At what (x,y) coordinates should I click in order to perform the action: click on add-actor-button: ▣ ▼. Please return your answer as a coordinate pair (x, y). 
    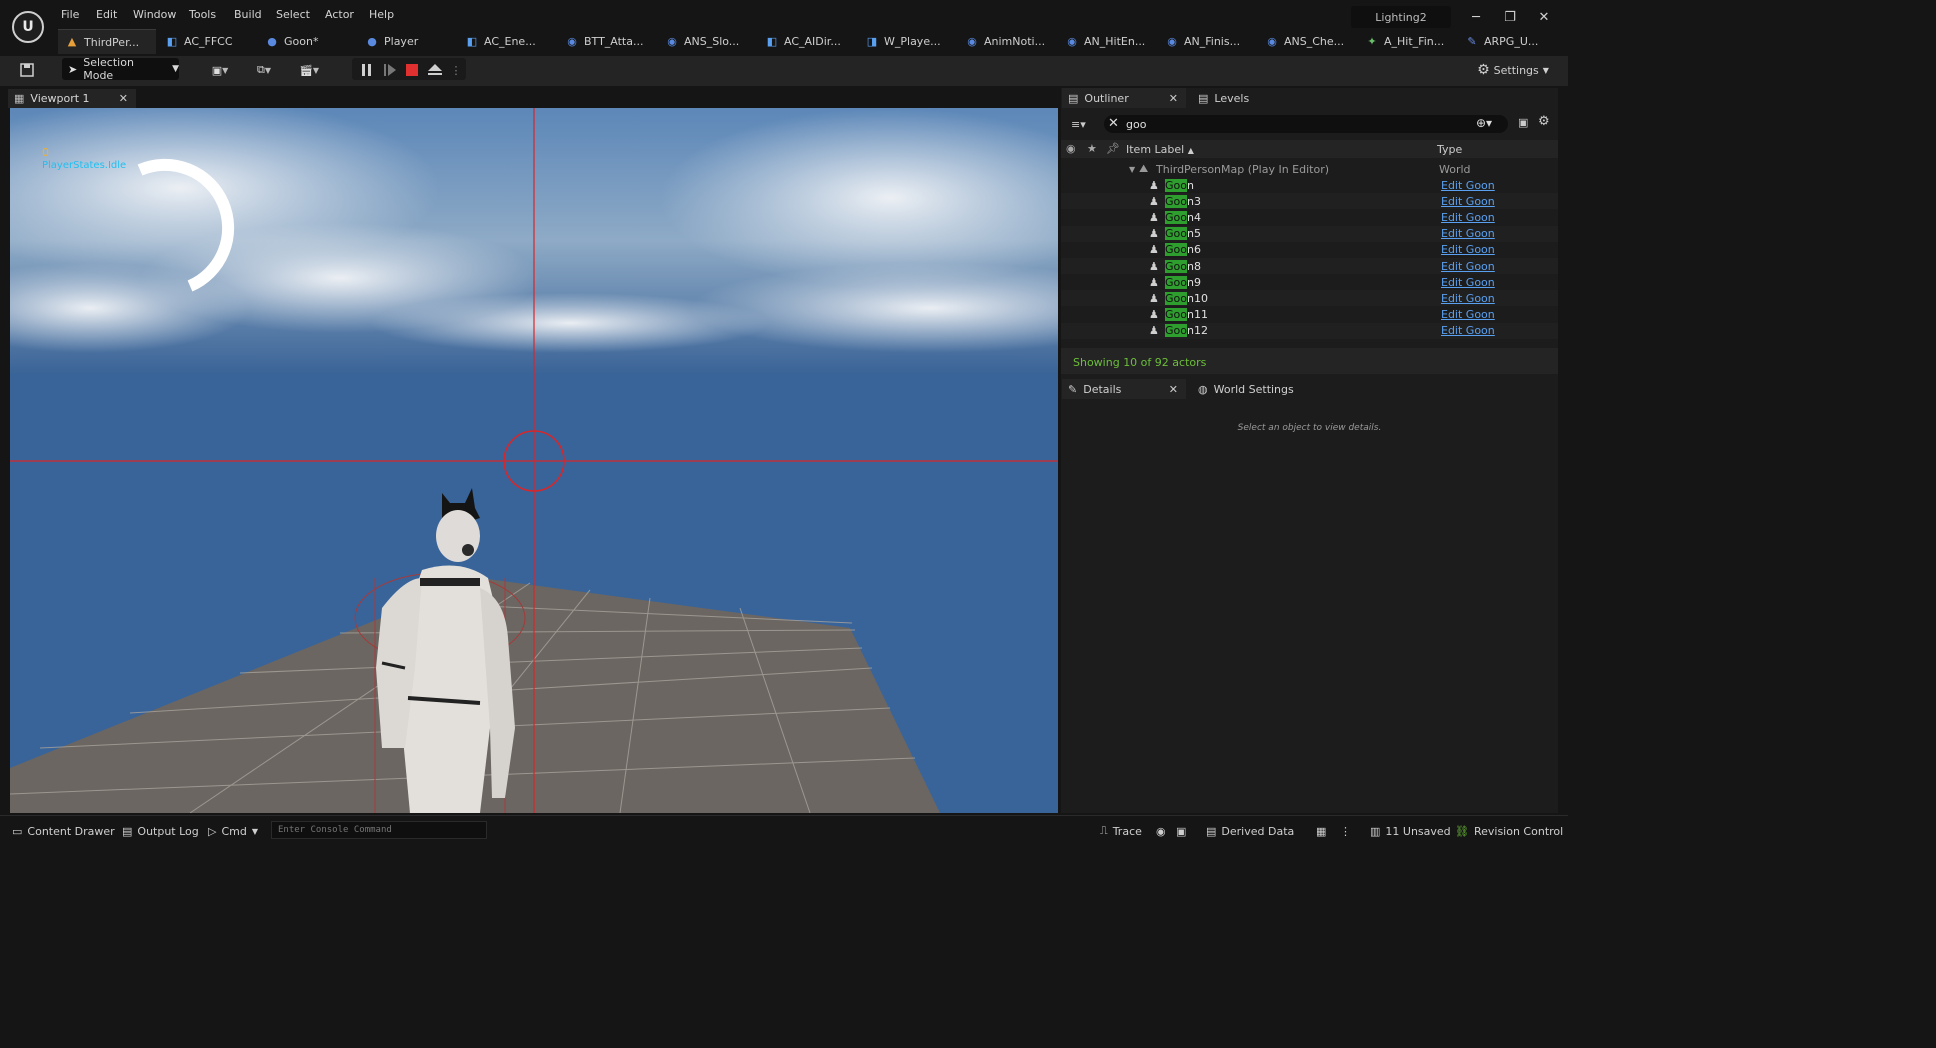
    Looking at the image, I should click on (220, 70).